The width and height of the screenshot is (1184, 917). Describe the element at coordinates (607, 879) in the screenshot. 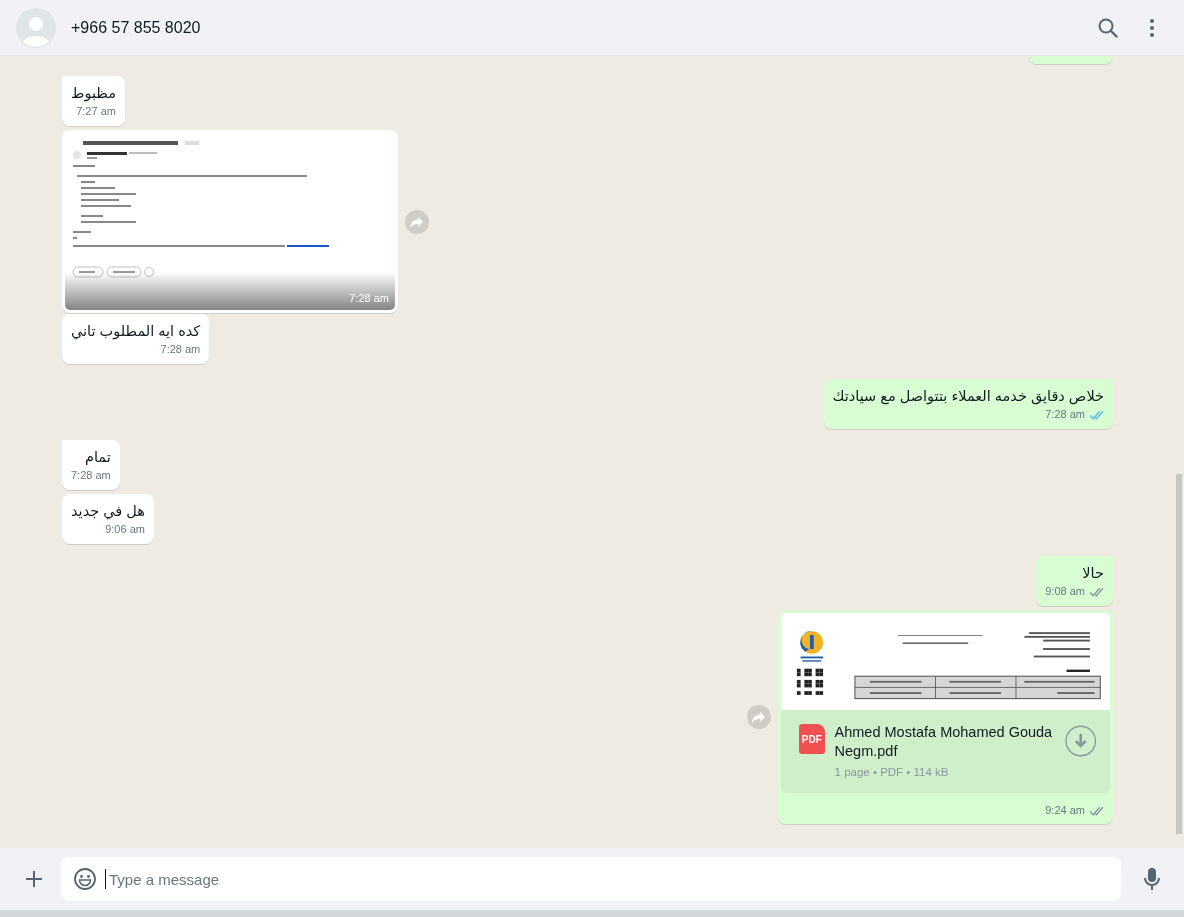

I see `message-input: Type a message` at that location.